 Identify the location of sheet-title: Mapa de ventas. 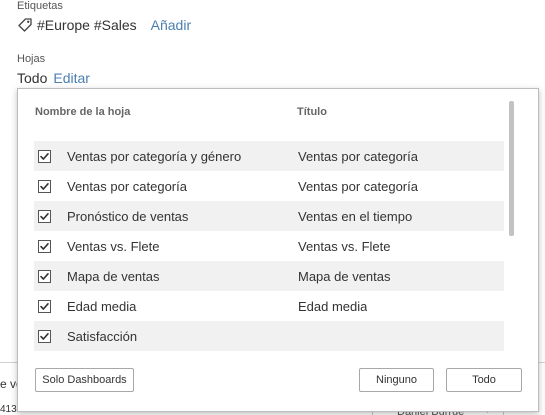
(344, 276).